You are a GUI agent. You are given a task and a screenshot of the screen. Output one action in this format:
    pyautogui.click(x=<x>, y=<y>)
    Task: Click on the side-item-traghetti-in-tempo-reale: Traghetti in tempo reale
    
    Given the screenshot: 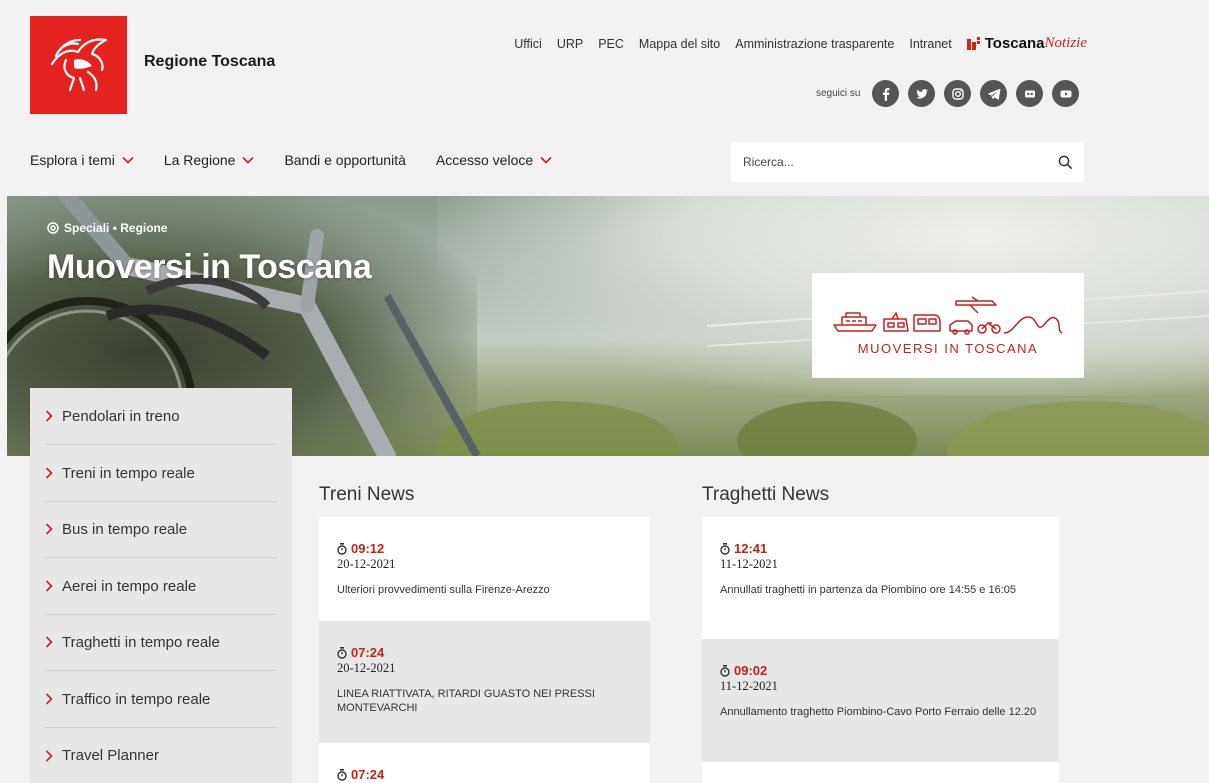 What is the action you would take?
    pyautogui.click(x=161, y=642)
    